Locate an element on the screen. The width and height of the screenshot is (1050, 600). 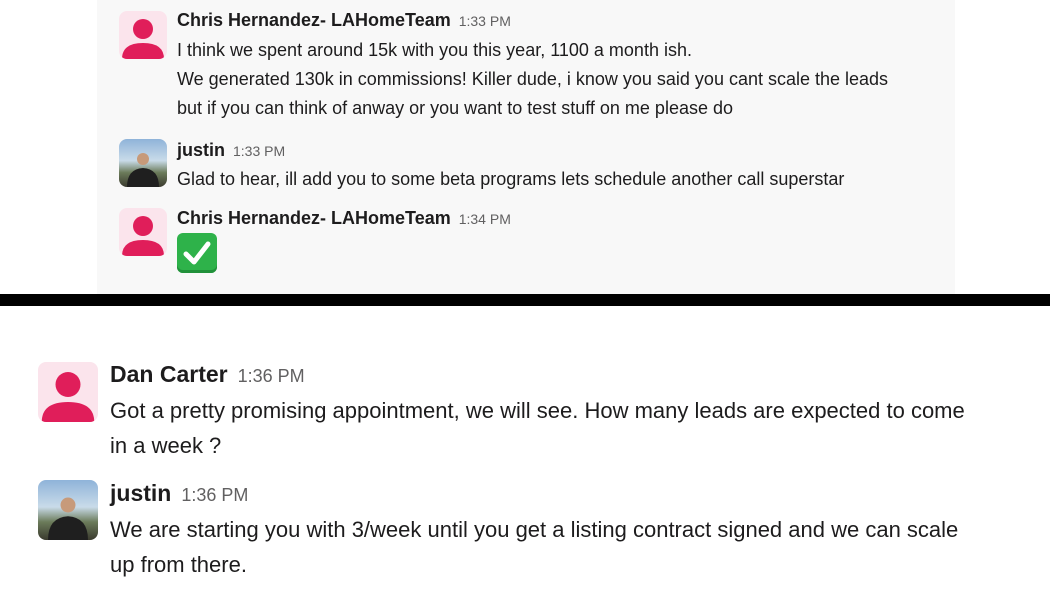
message-header: Chris Hernandez- LAHomeTeam 1:33 PM is located at coordinates (344, 20).